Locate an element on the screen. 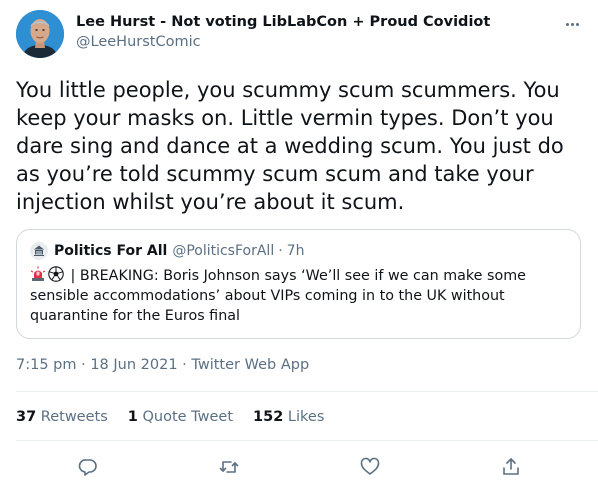 The height and width of the screenshot is (491, 598). quote-tweets-label: Quote Tweet is located at coordinates (188, 417).